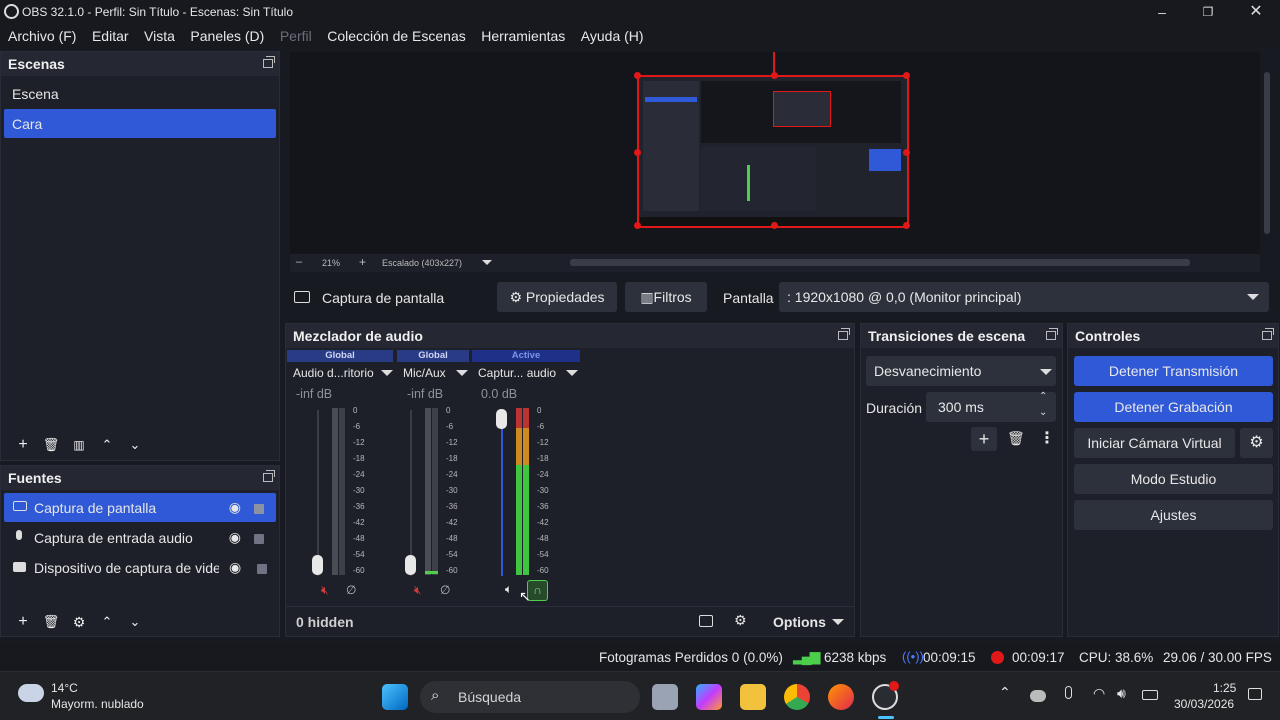 Image resolution: width=1280 pixels, height=720 pixels. What do you see at coordinates (159, 36) in the screenshot?
I see `menu-vista: Vista` at bounding box center [159, 36].